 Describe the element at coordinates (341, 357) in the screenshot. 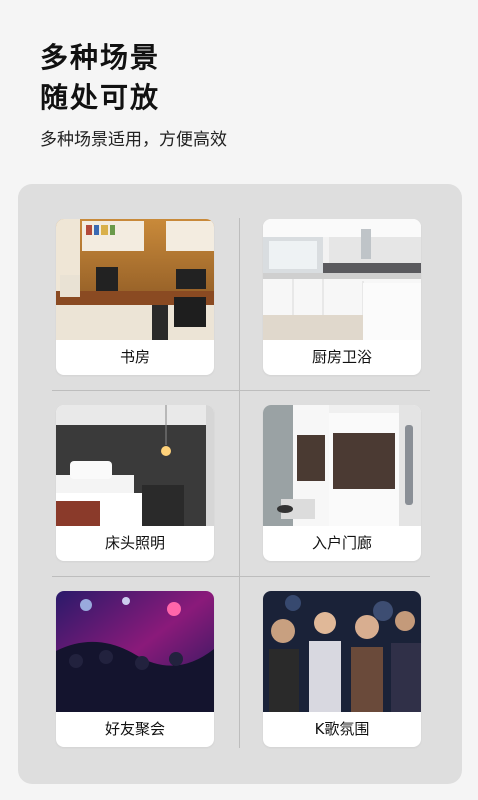

I see `scene-label-kitchen: 厨房卫浴` at that location.